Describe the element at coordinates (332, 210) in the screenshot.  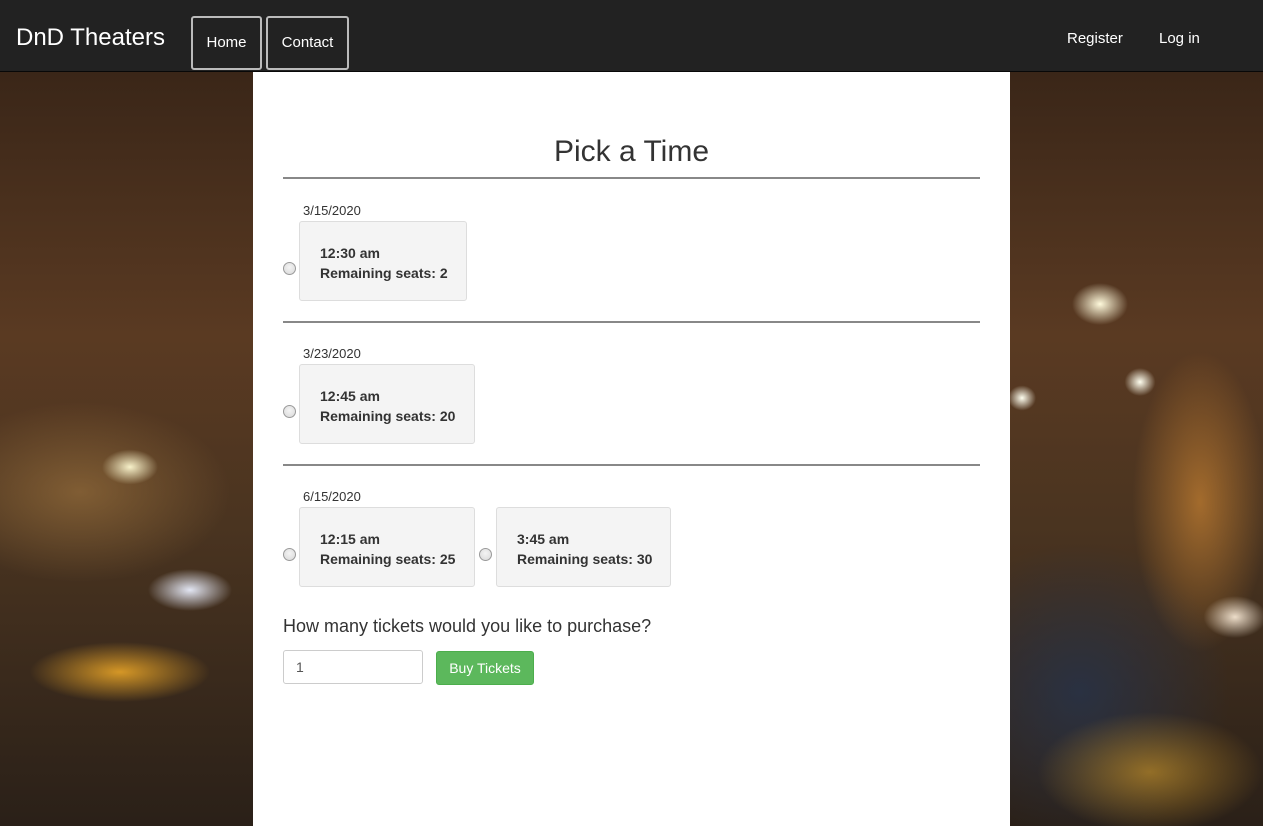
I see `showing-date: 3/15/2020` at that location.